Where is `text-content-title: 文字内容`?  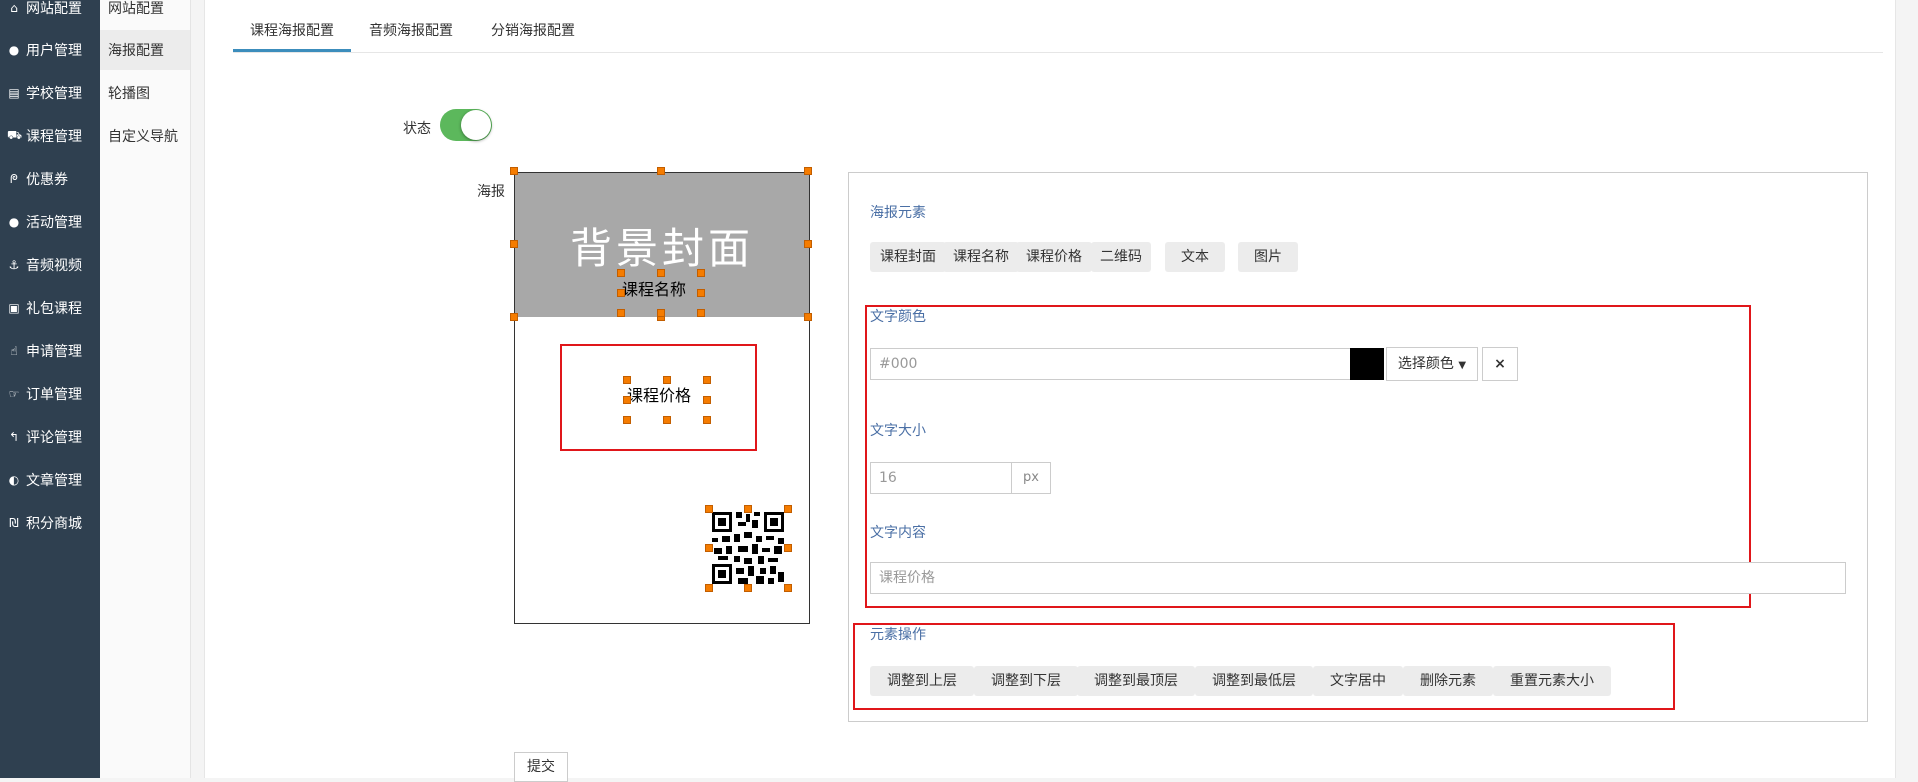
text-content-title: 文字内容 is located at coordinates (898, 533).